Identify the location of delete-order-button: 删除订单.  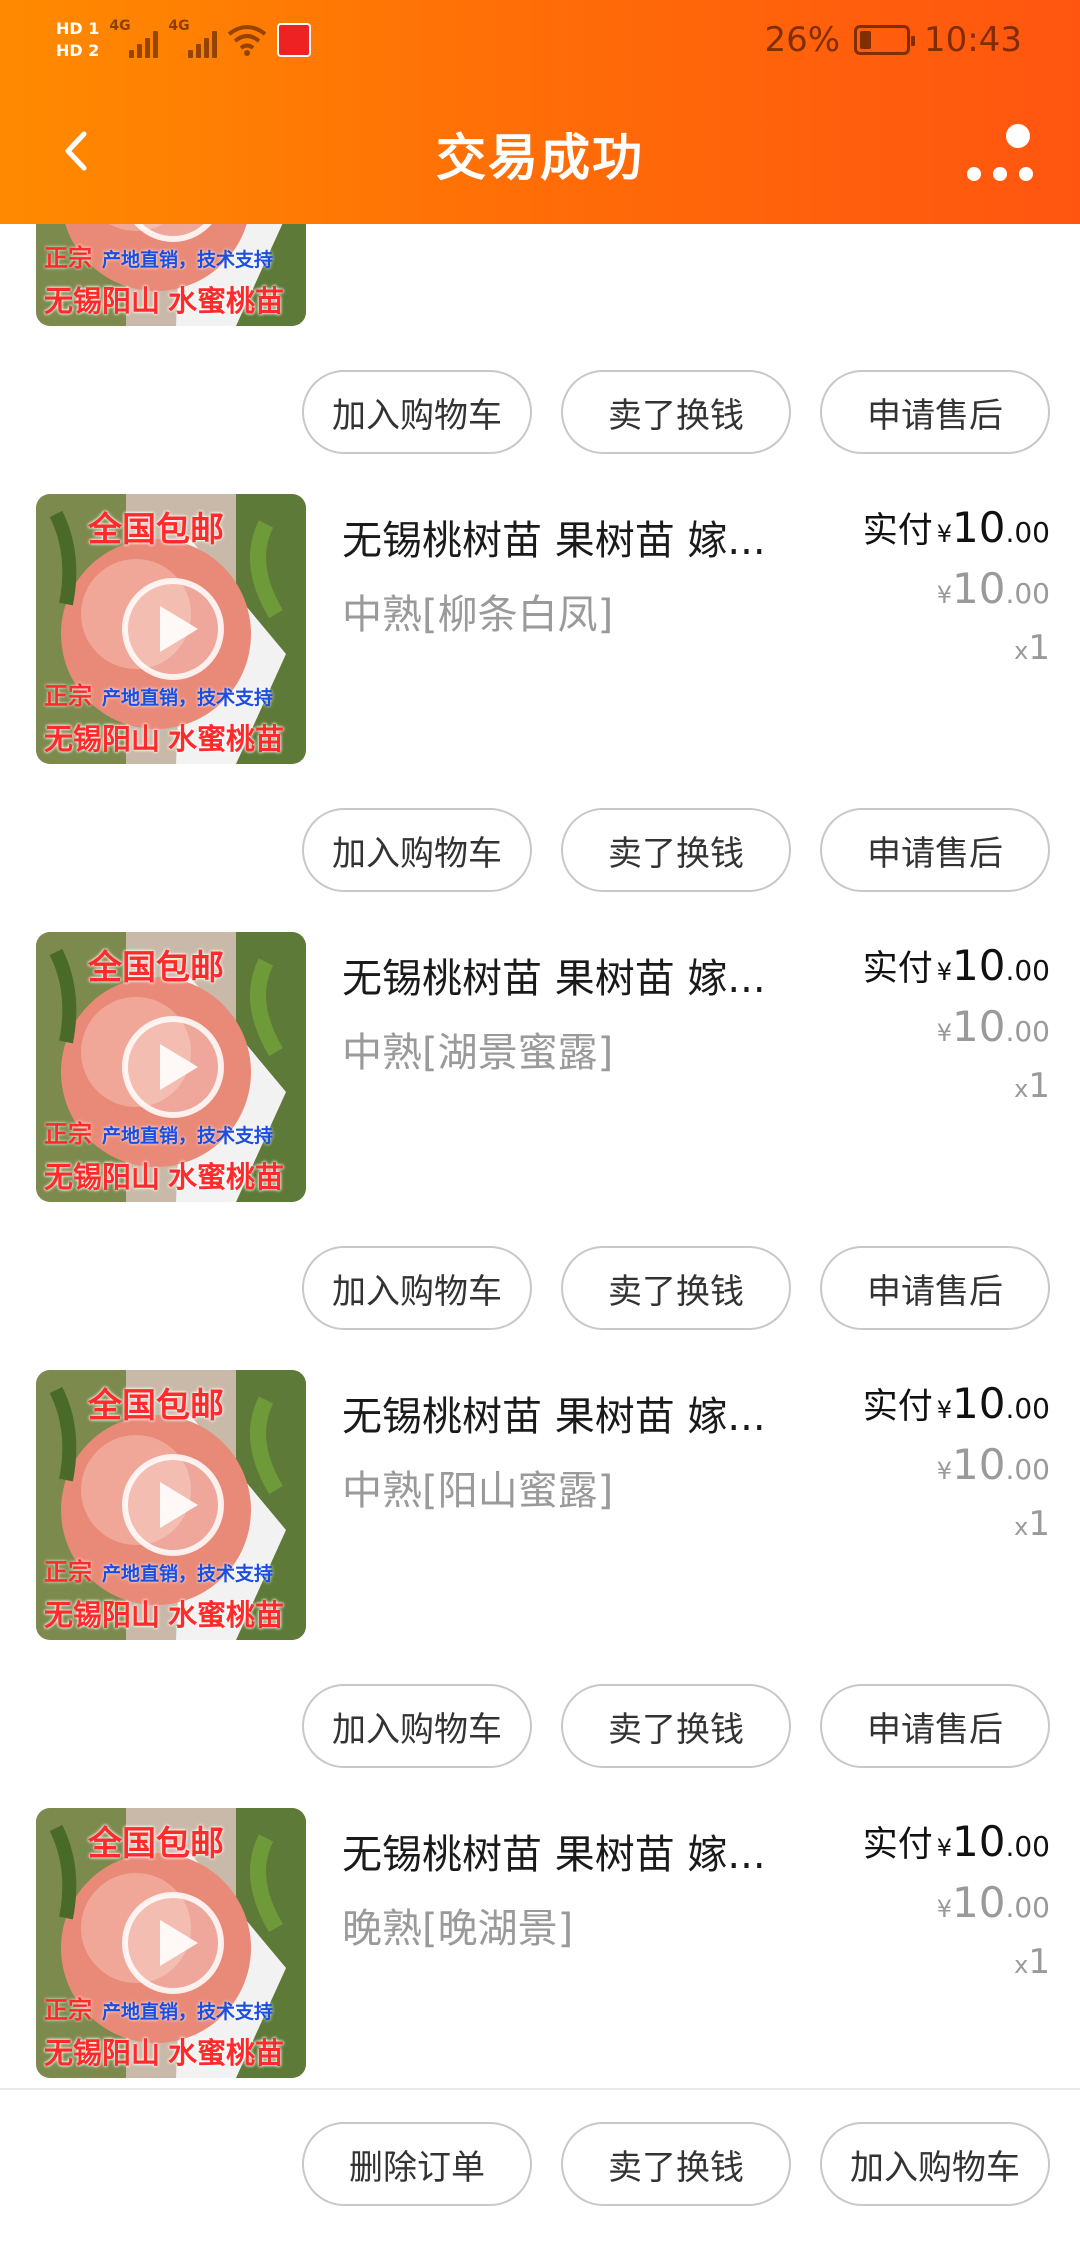
(417, 2164).